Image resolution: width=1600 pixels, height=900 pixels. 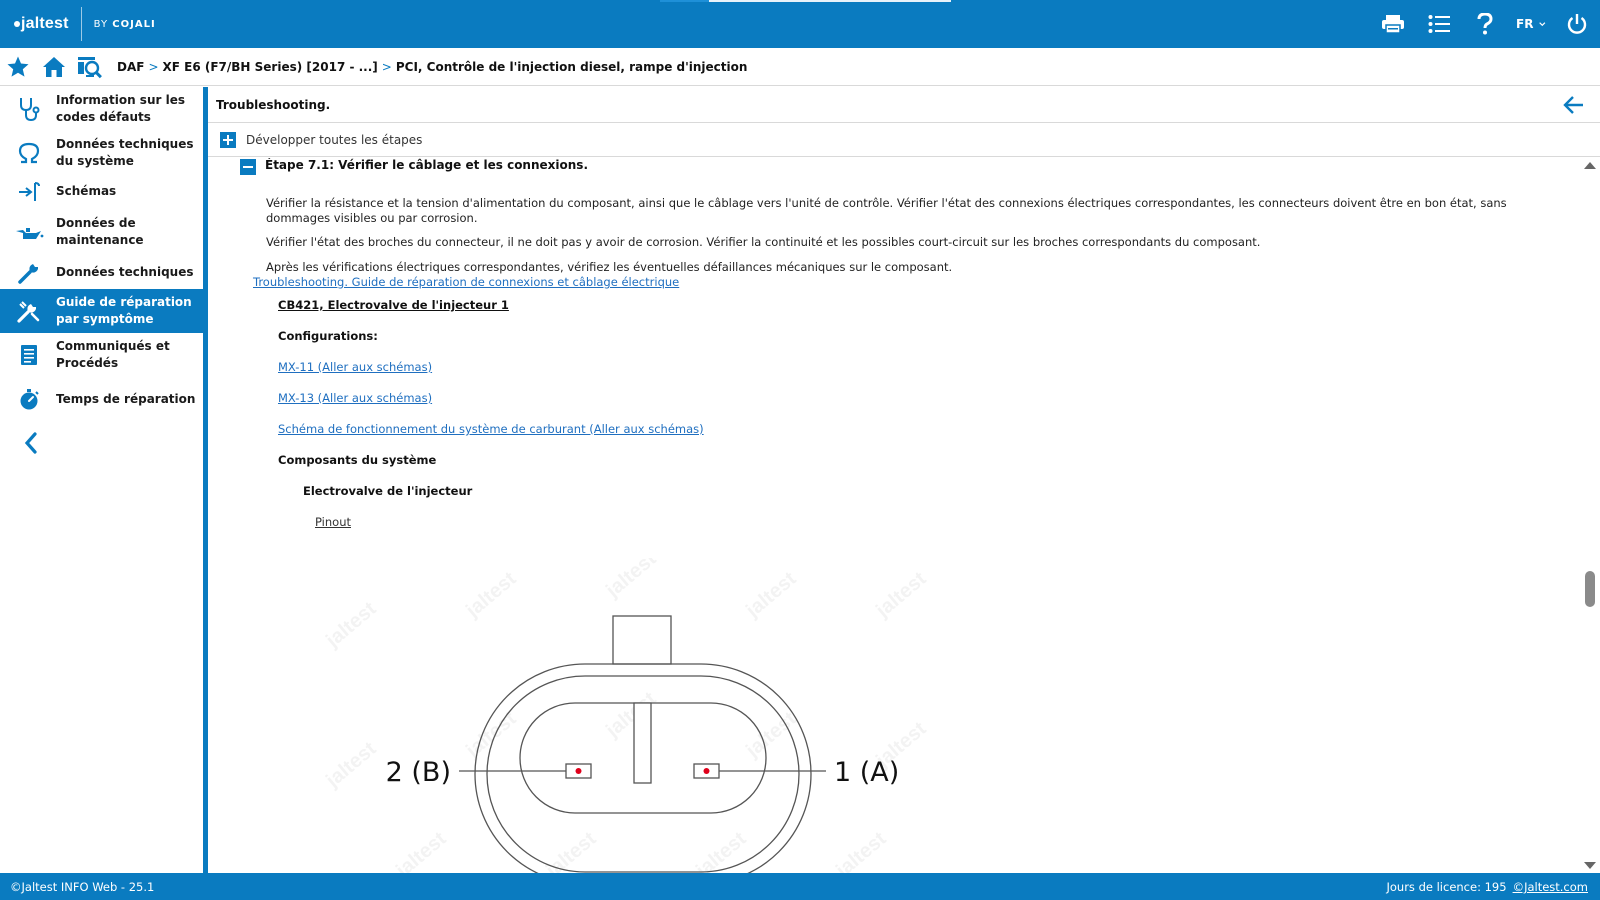 I want to click on pin-a-dot, so click(x=706, y=771).